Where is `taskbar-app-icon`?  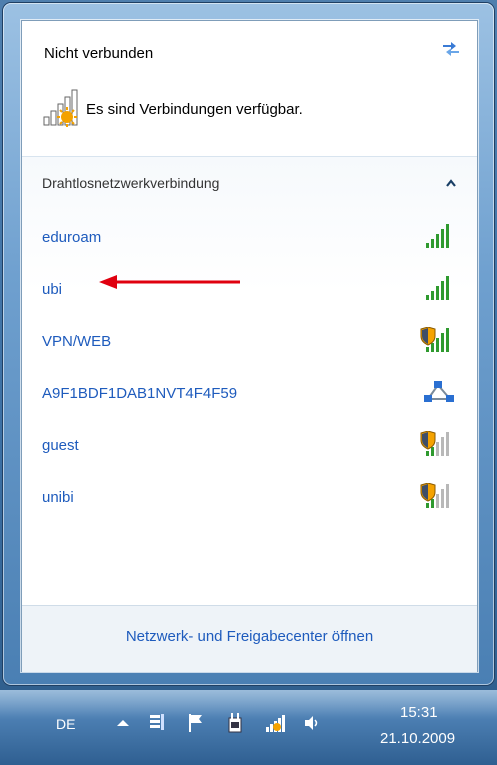 taskbar-app-icon is located at coordinates (157, 723).